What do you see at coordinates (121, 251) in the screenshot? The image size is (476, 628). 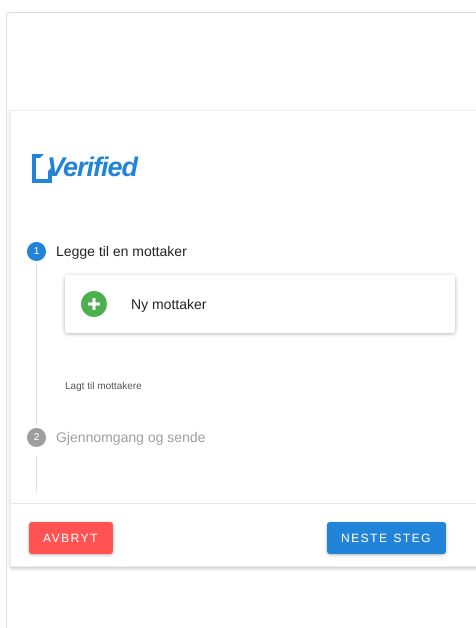 I see `step-label: Legge til en mottaker` at bounding box center [121, 251].